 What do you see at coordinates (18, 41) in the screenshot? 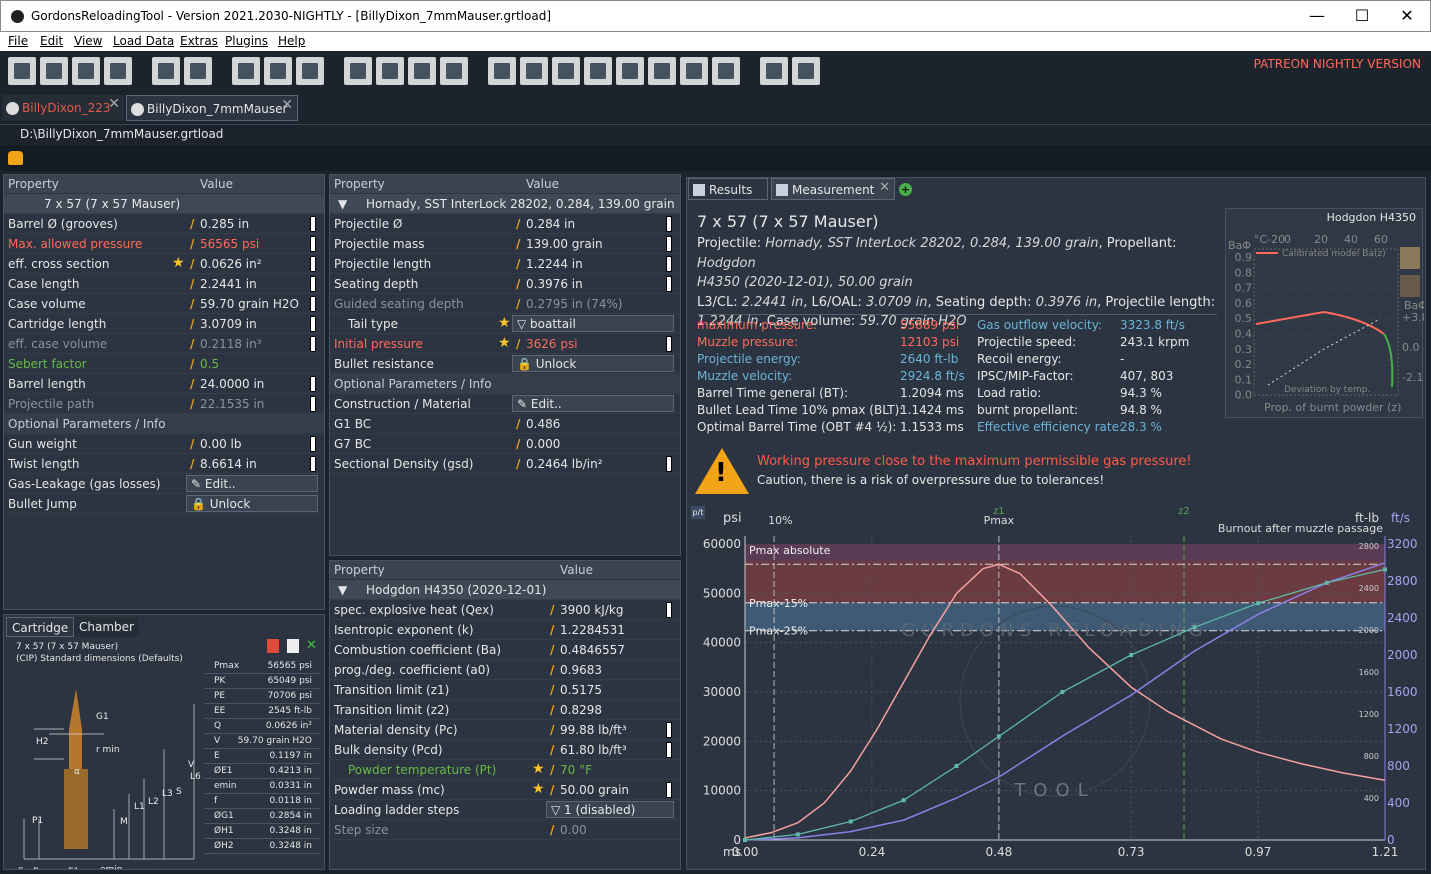
I see `menu-file: File` at bounding box center [18, 41].